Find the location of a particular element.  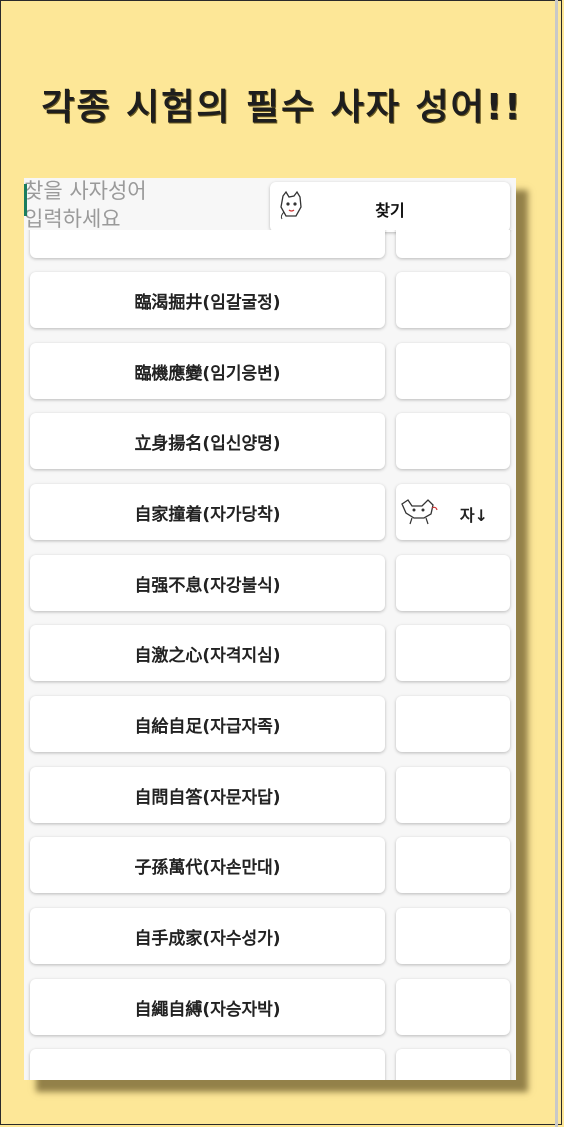

list-item: 自激之心(자격지심) is located at coordinates (270, 655).